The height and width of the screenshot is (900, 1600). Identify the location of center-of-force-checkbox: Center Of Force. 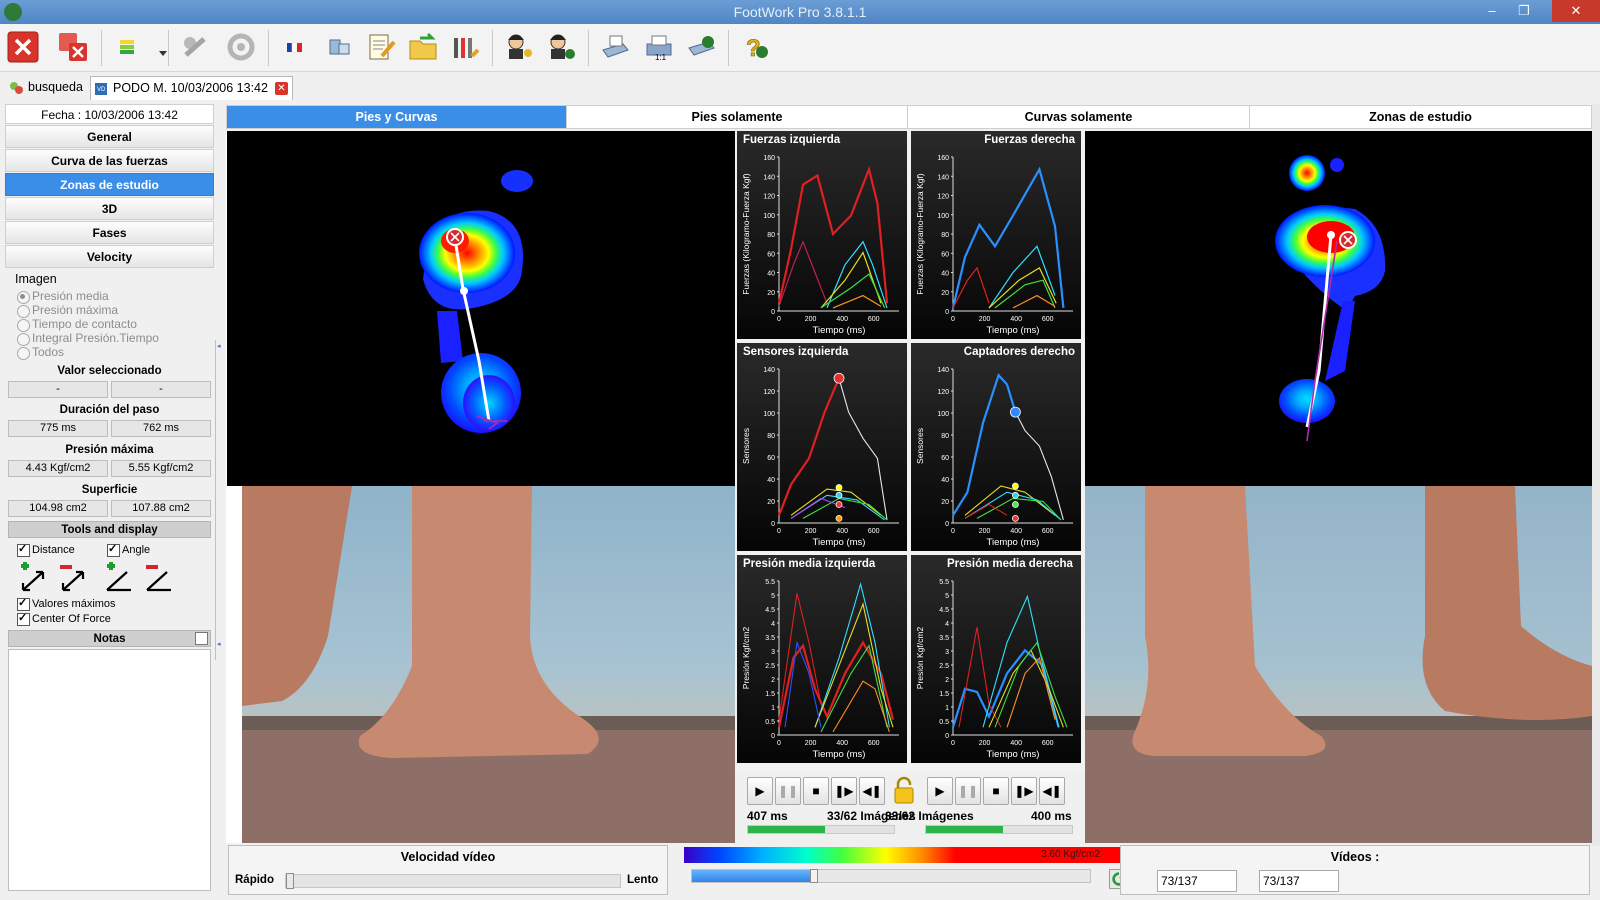
(64, 619).